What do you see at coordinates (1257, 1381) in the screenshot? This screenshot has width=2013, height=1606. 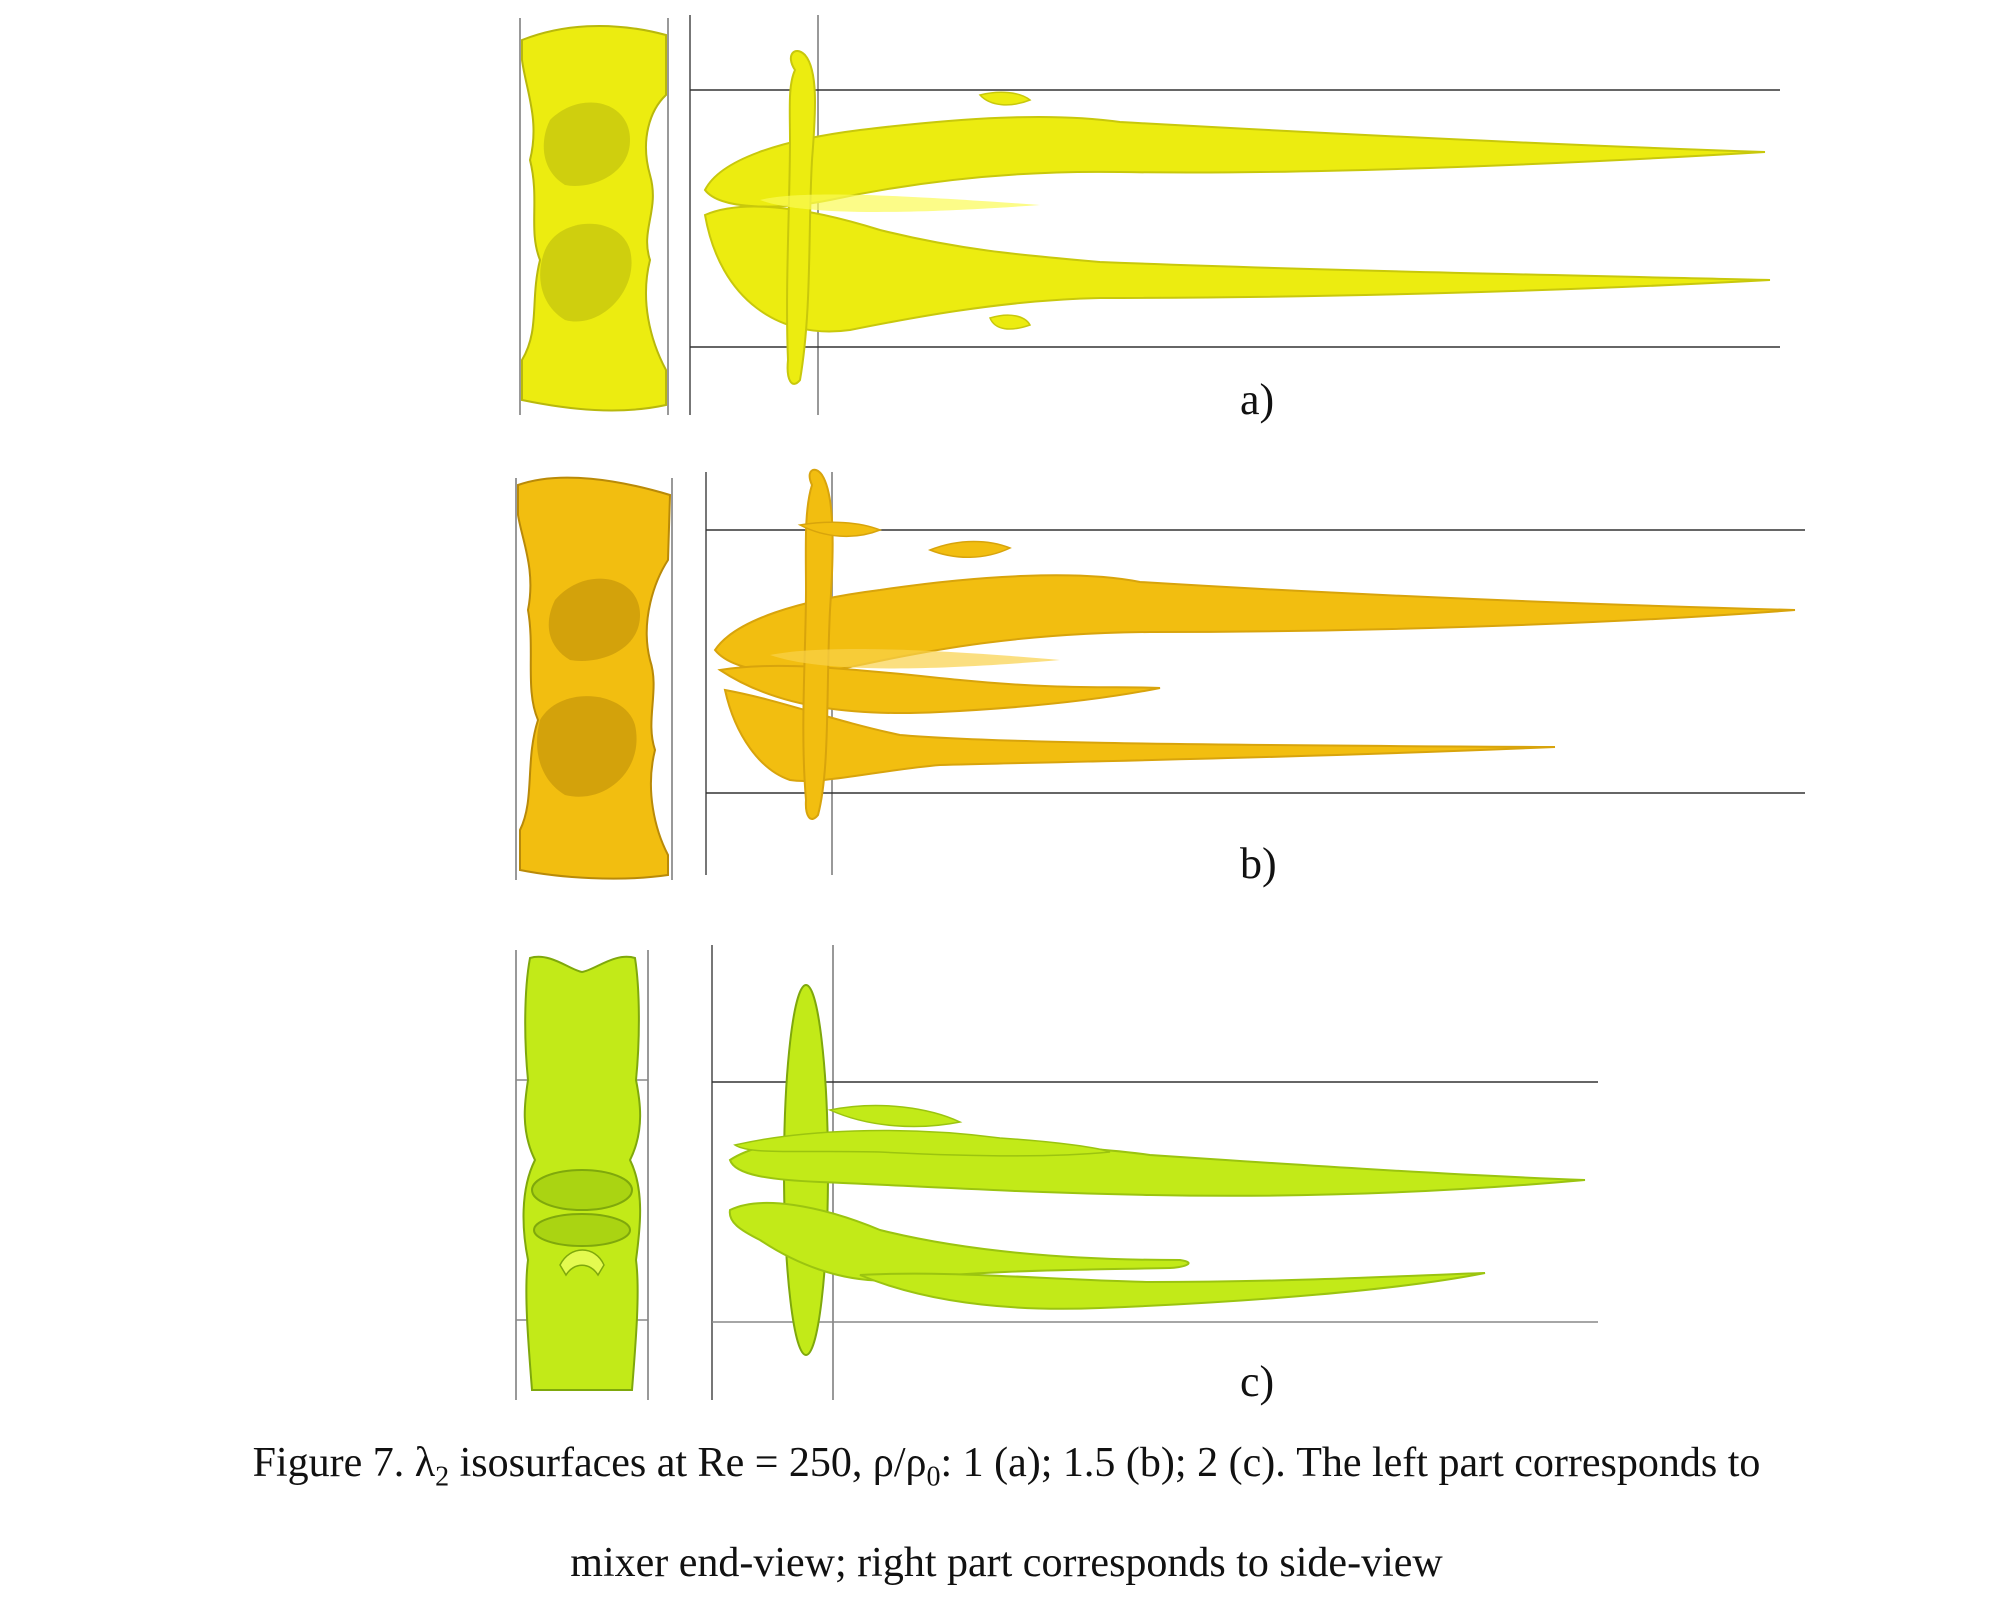 I see `panel-label-c: c)` at bounding box center [1257, 1381].